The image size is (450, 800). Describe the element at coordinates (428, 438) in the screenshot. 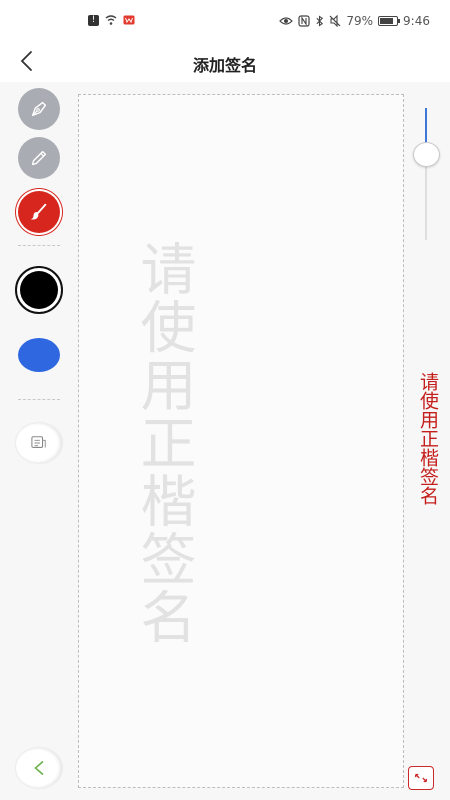

I see `signature-hint: 请使用正楷签名` at that location.